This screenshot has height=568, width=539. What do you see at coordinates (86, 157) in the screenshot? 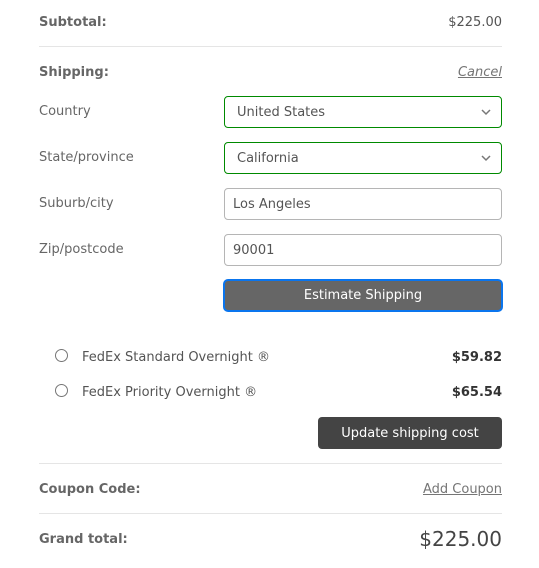
I see `state-label: State/province` at bounding box center [86, 157].